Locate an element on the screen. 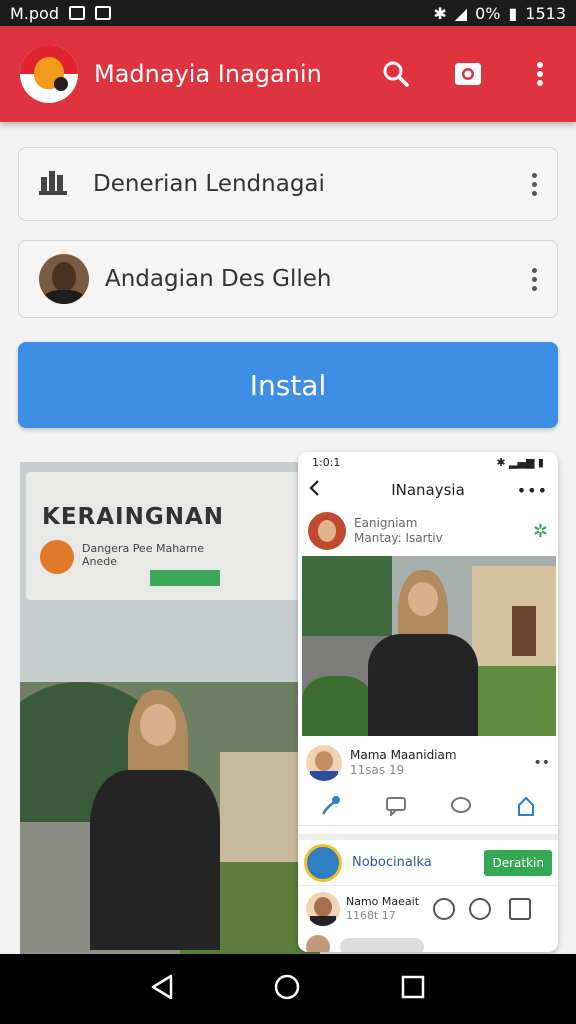 The image size is (576, 1024). check-icon is located at coordinates (480, 909).